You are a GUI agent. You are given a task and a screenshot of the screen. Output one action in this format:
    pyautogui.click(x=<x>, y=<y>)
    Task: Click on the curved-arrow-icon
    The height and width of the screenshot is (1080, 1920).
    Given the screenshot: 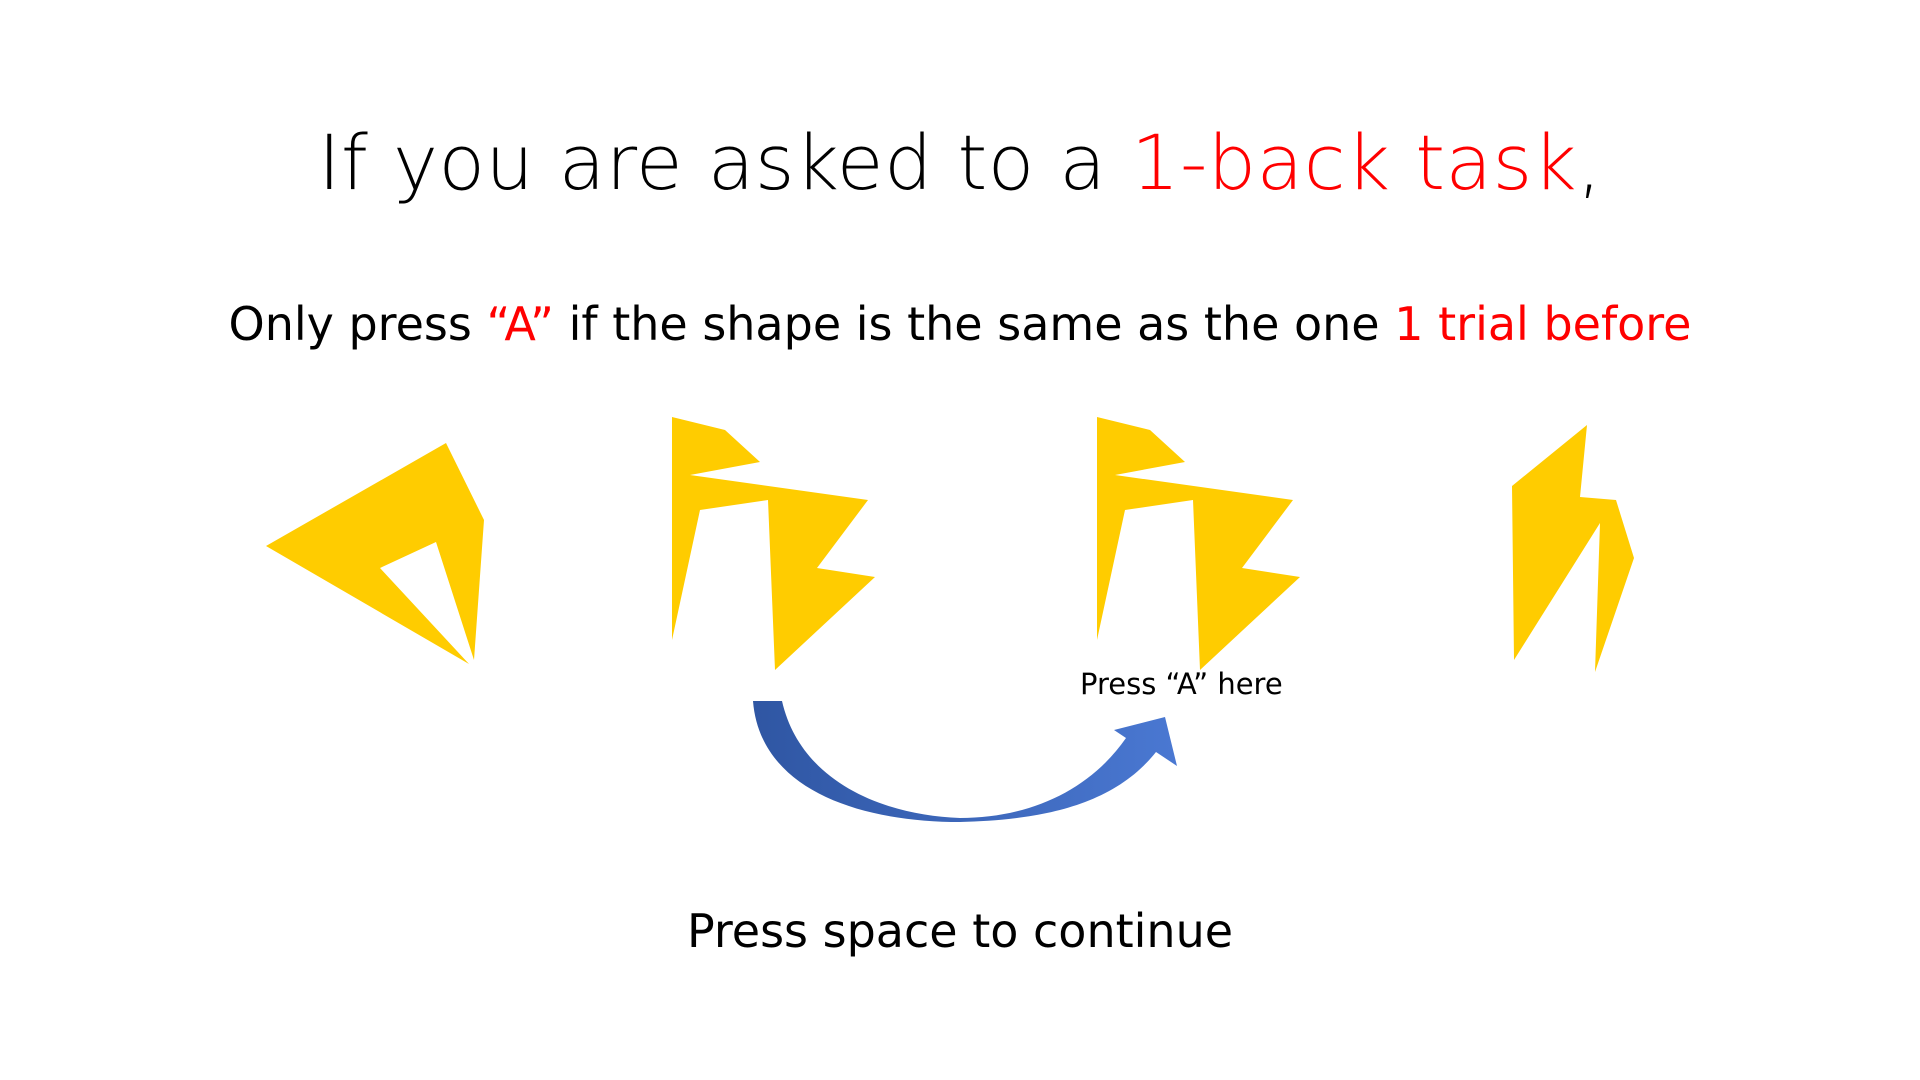 What is the action you would take?
    pyautogui.click(x=965, y=761)
    